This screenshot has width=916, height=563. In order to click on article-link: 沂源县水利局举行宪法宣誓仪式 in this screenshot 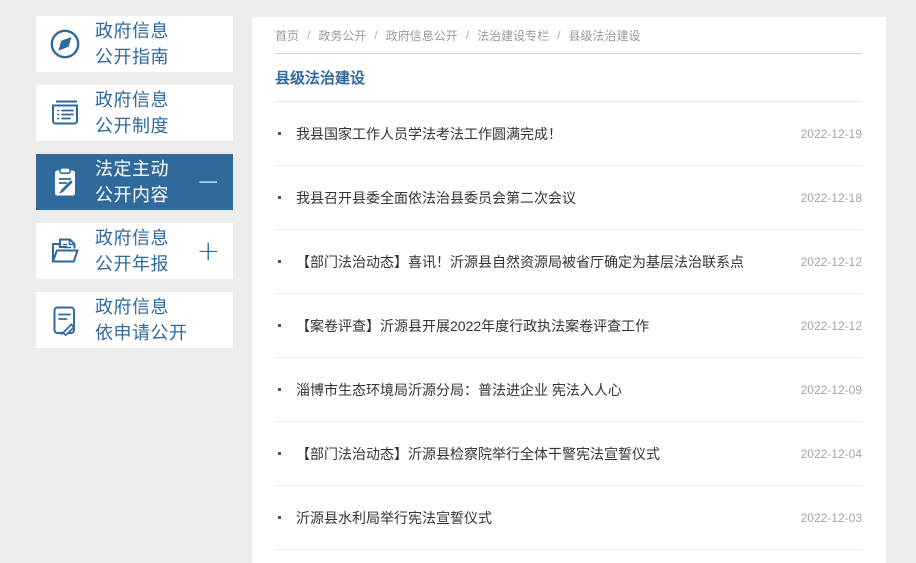, I will do `click(541, 518)`.